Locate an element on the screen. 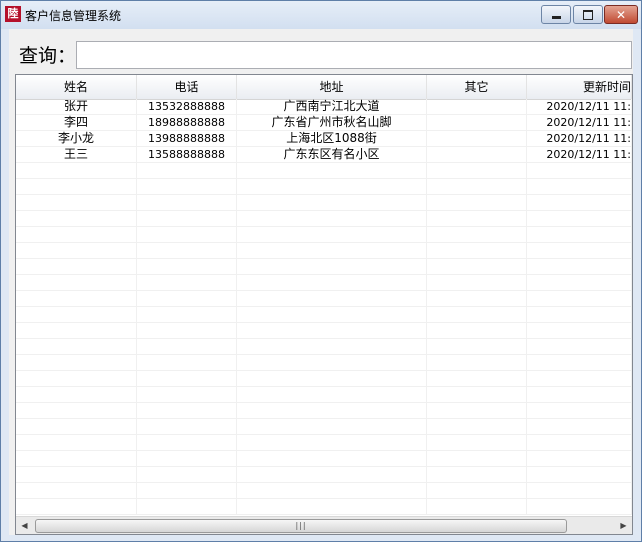 The height and width of the screenshot is (542, 642). column-header-updated: 更新时间 is located at coordinates (579, 87).